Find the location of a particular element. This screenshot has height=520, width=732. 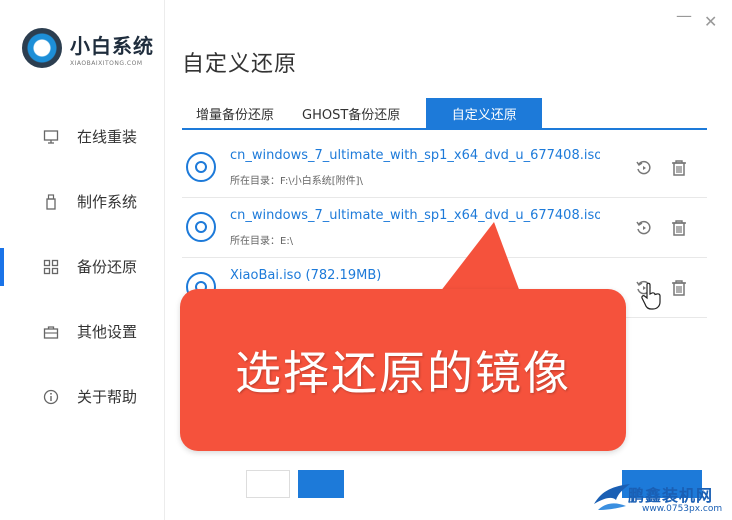

sidebar-item-about-help: 关于帮助 is located at coordinates (82, 396).